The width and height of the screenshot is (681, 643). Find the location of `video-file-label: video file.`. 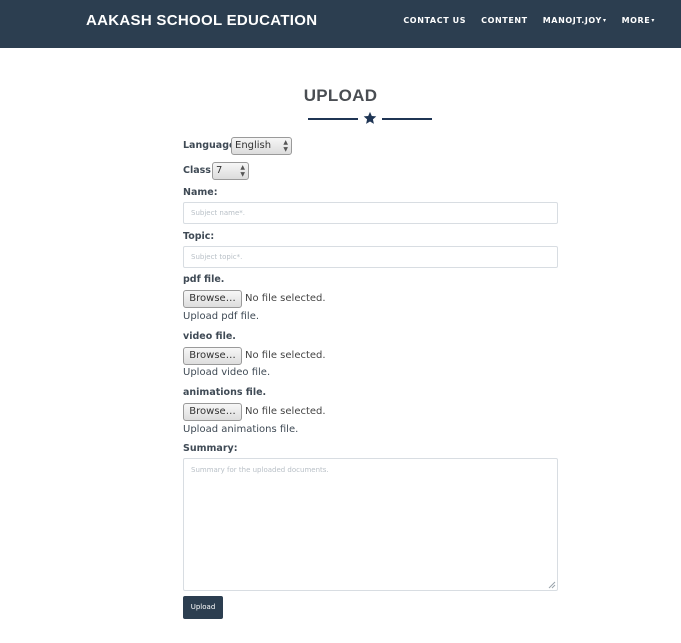

video-file-label: video file. is located at coordinates (209, 336).